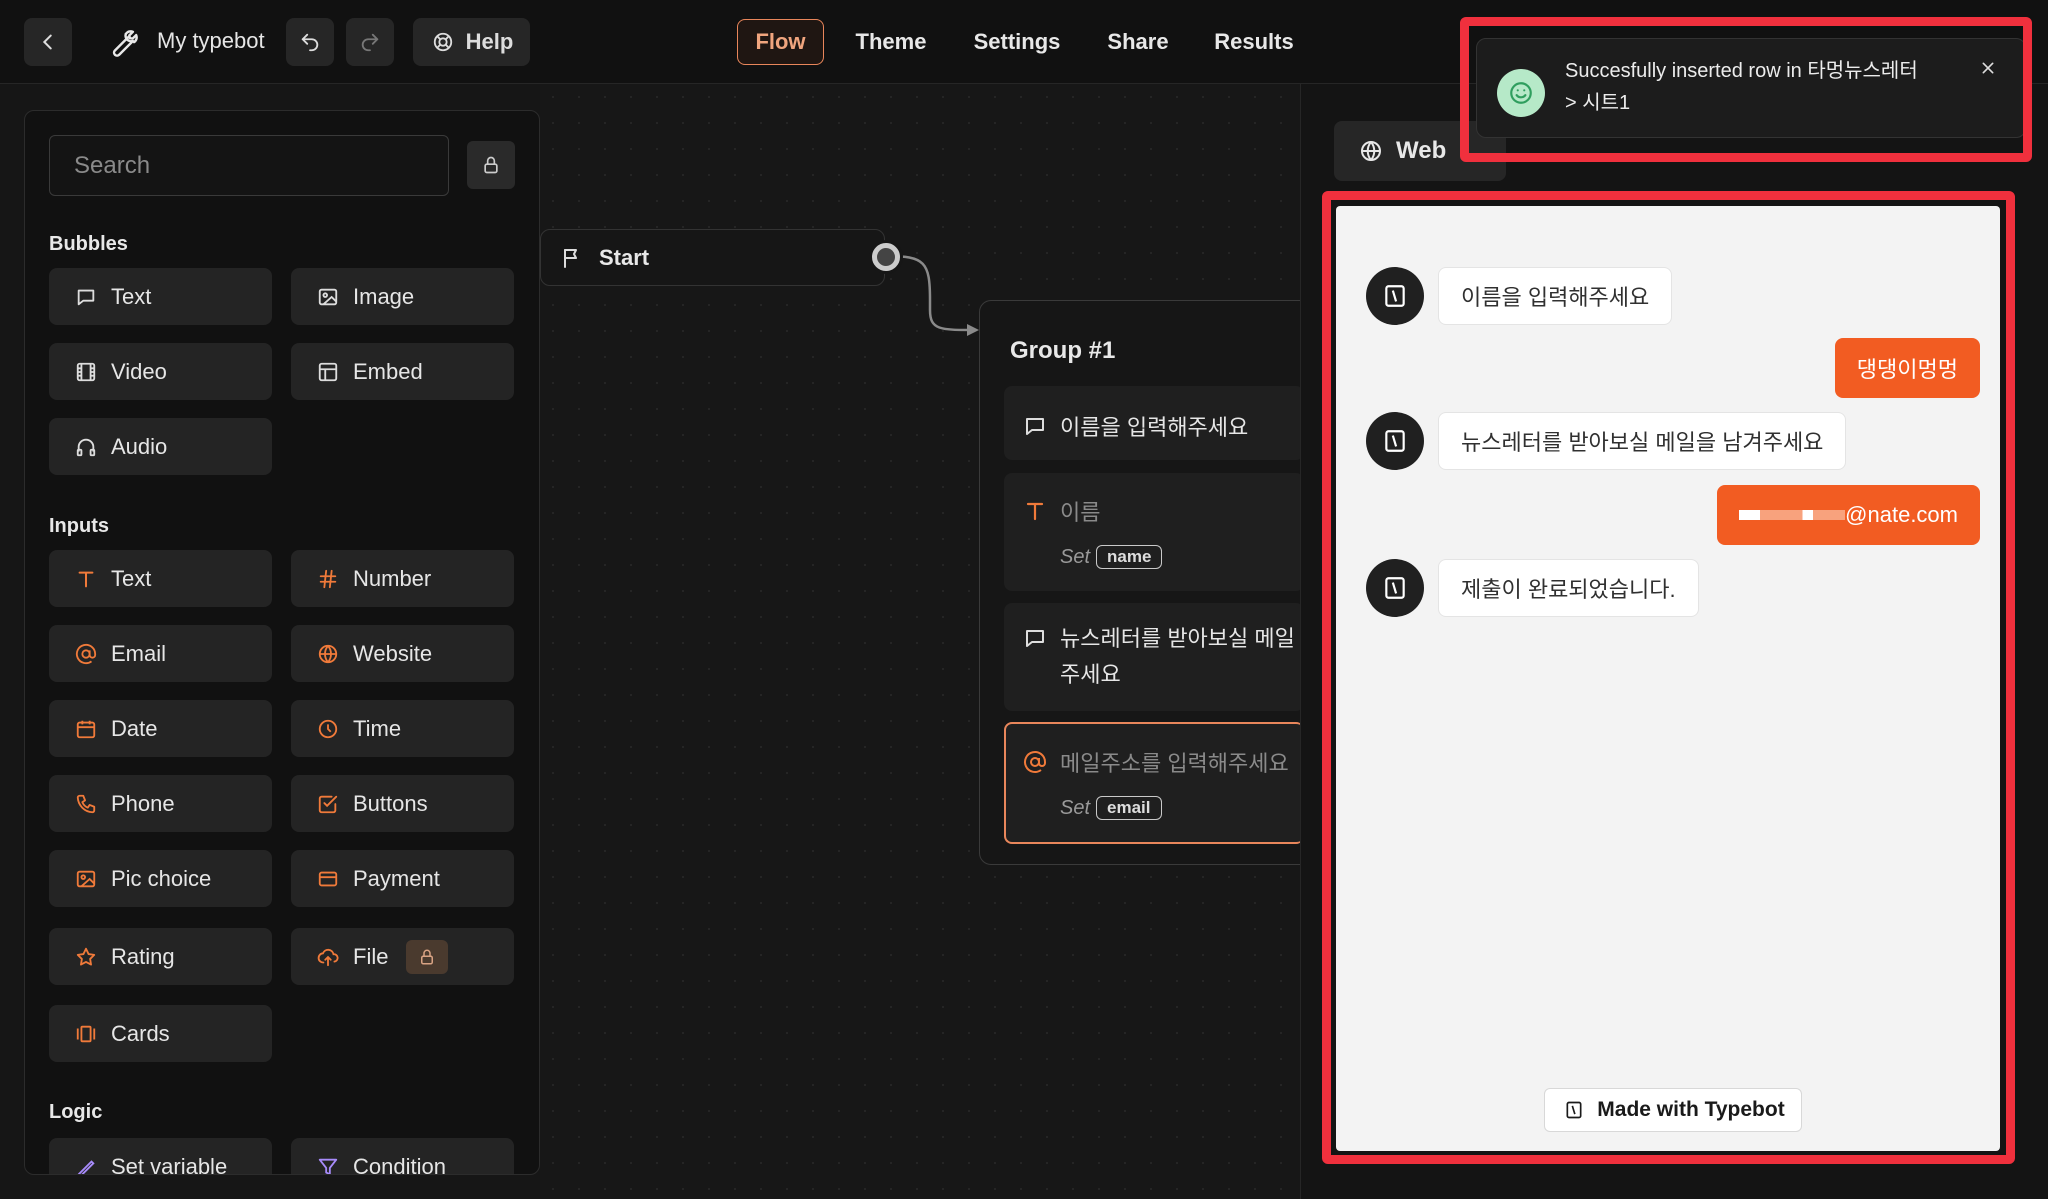  What do you see at coordinates (1751, 88) in the screenshot?
I see `success-toast: Succesfully inserted row in 타멍뉴스레터 > 시트1` at bounding box center [1751, 88].